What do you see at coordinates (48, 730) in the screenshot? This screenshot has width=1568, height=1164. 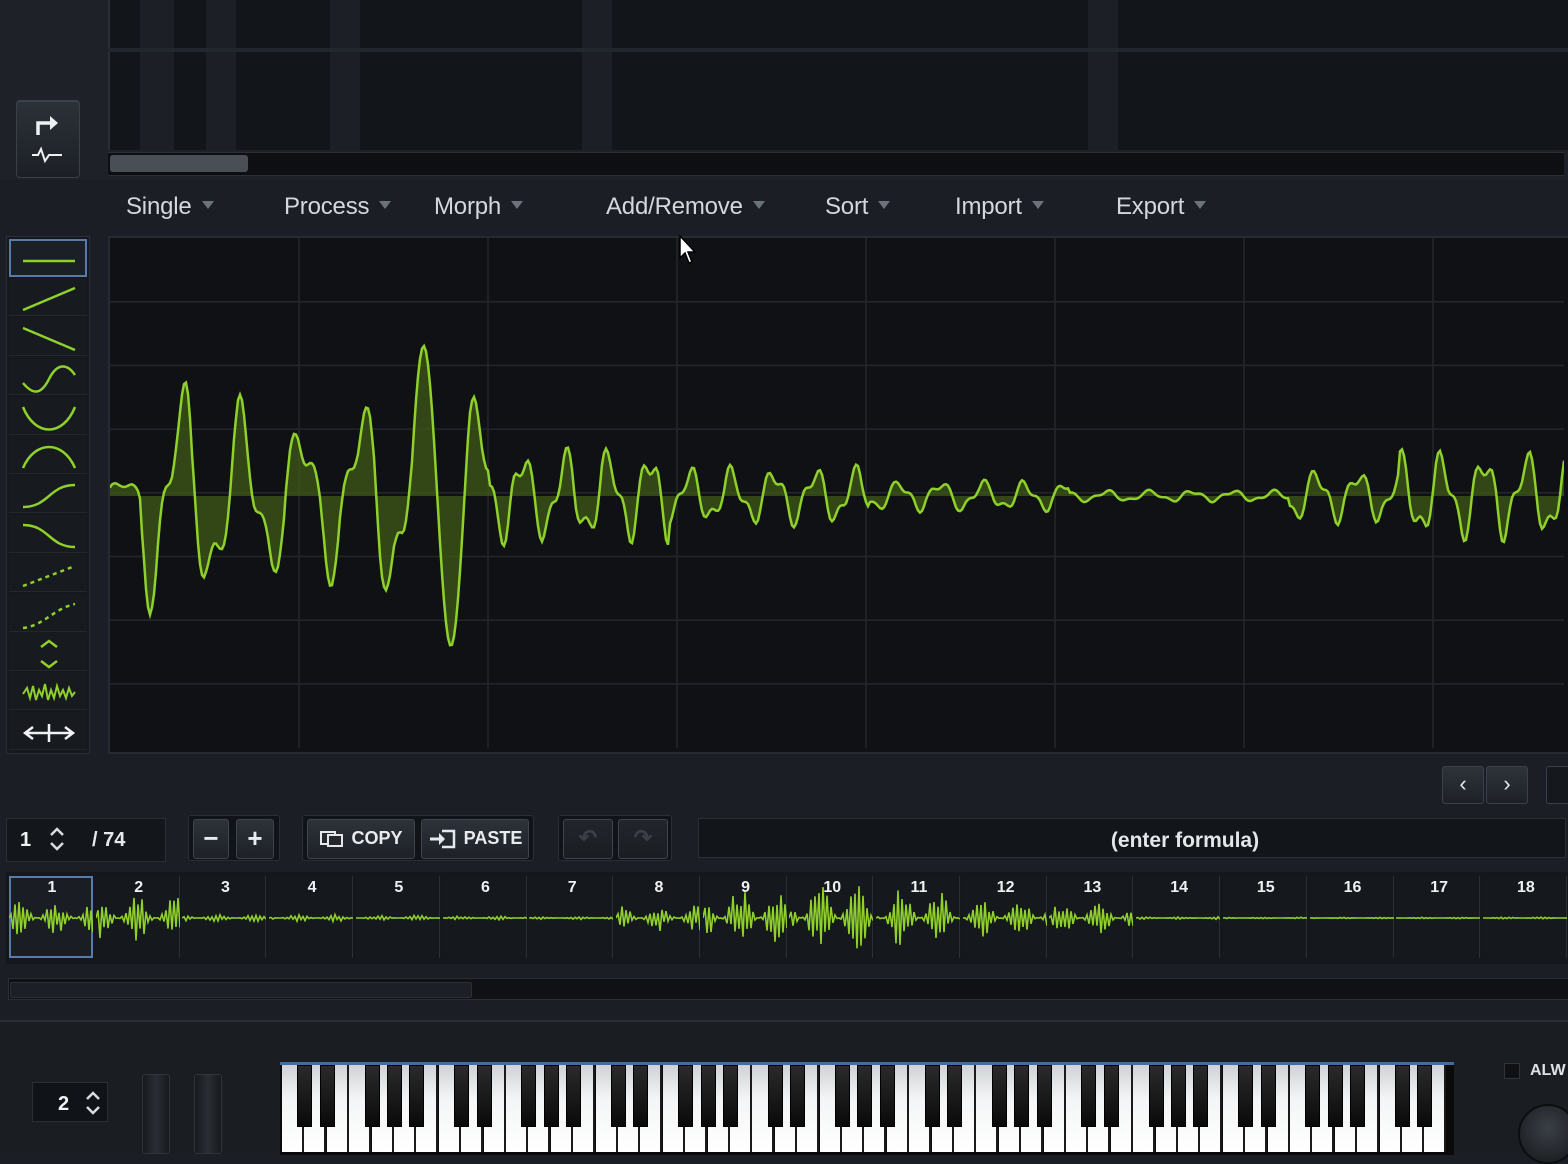 I see `tool-stretch-horizontal` at bounding box center [48, 730].